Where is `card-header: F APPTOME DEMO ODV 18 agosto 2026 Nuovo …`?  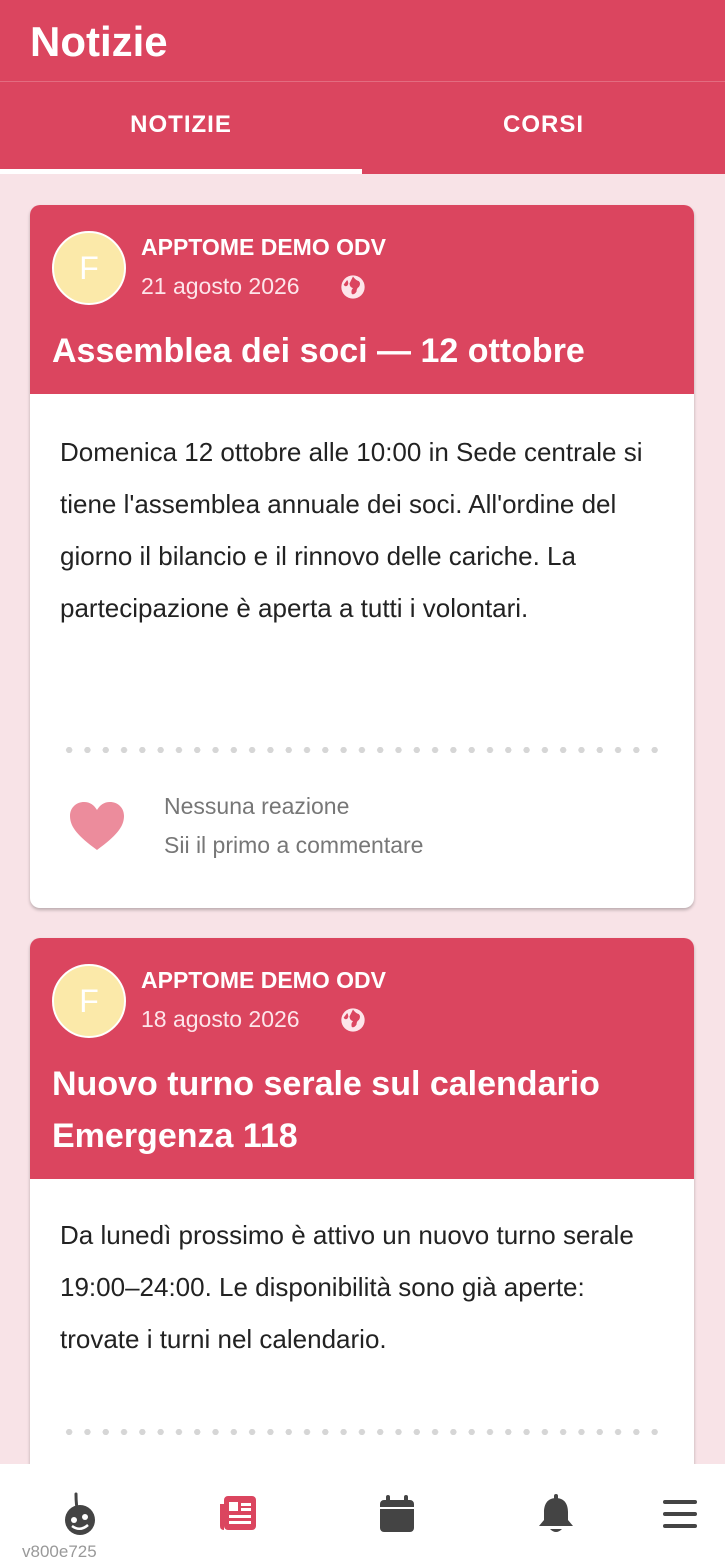 card-header: F APPTOME DEMO ODV 18 agosto 2026 Nuovo … is located at coordinates (362, 1058).